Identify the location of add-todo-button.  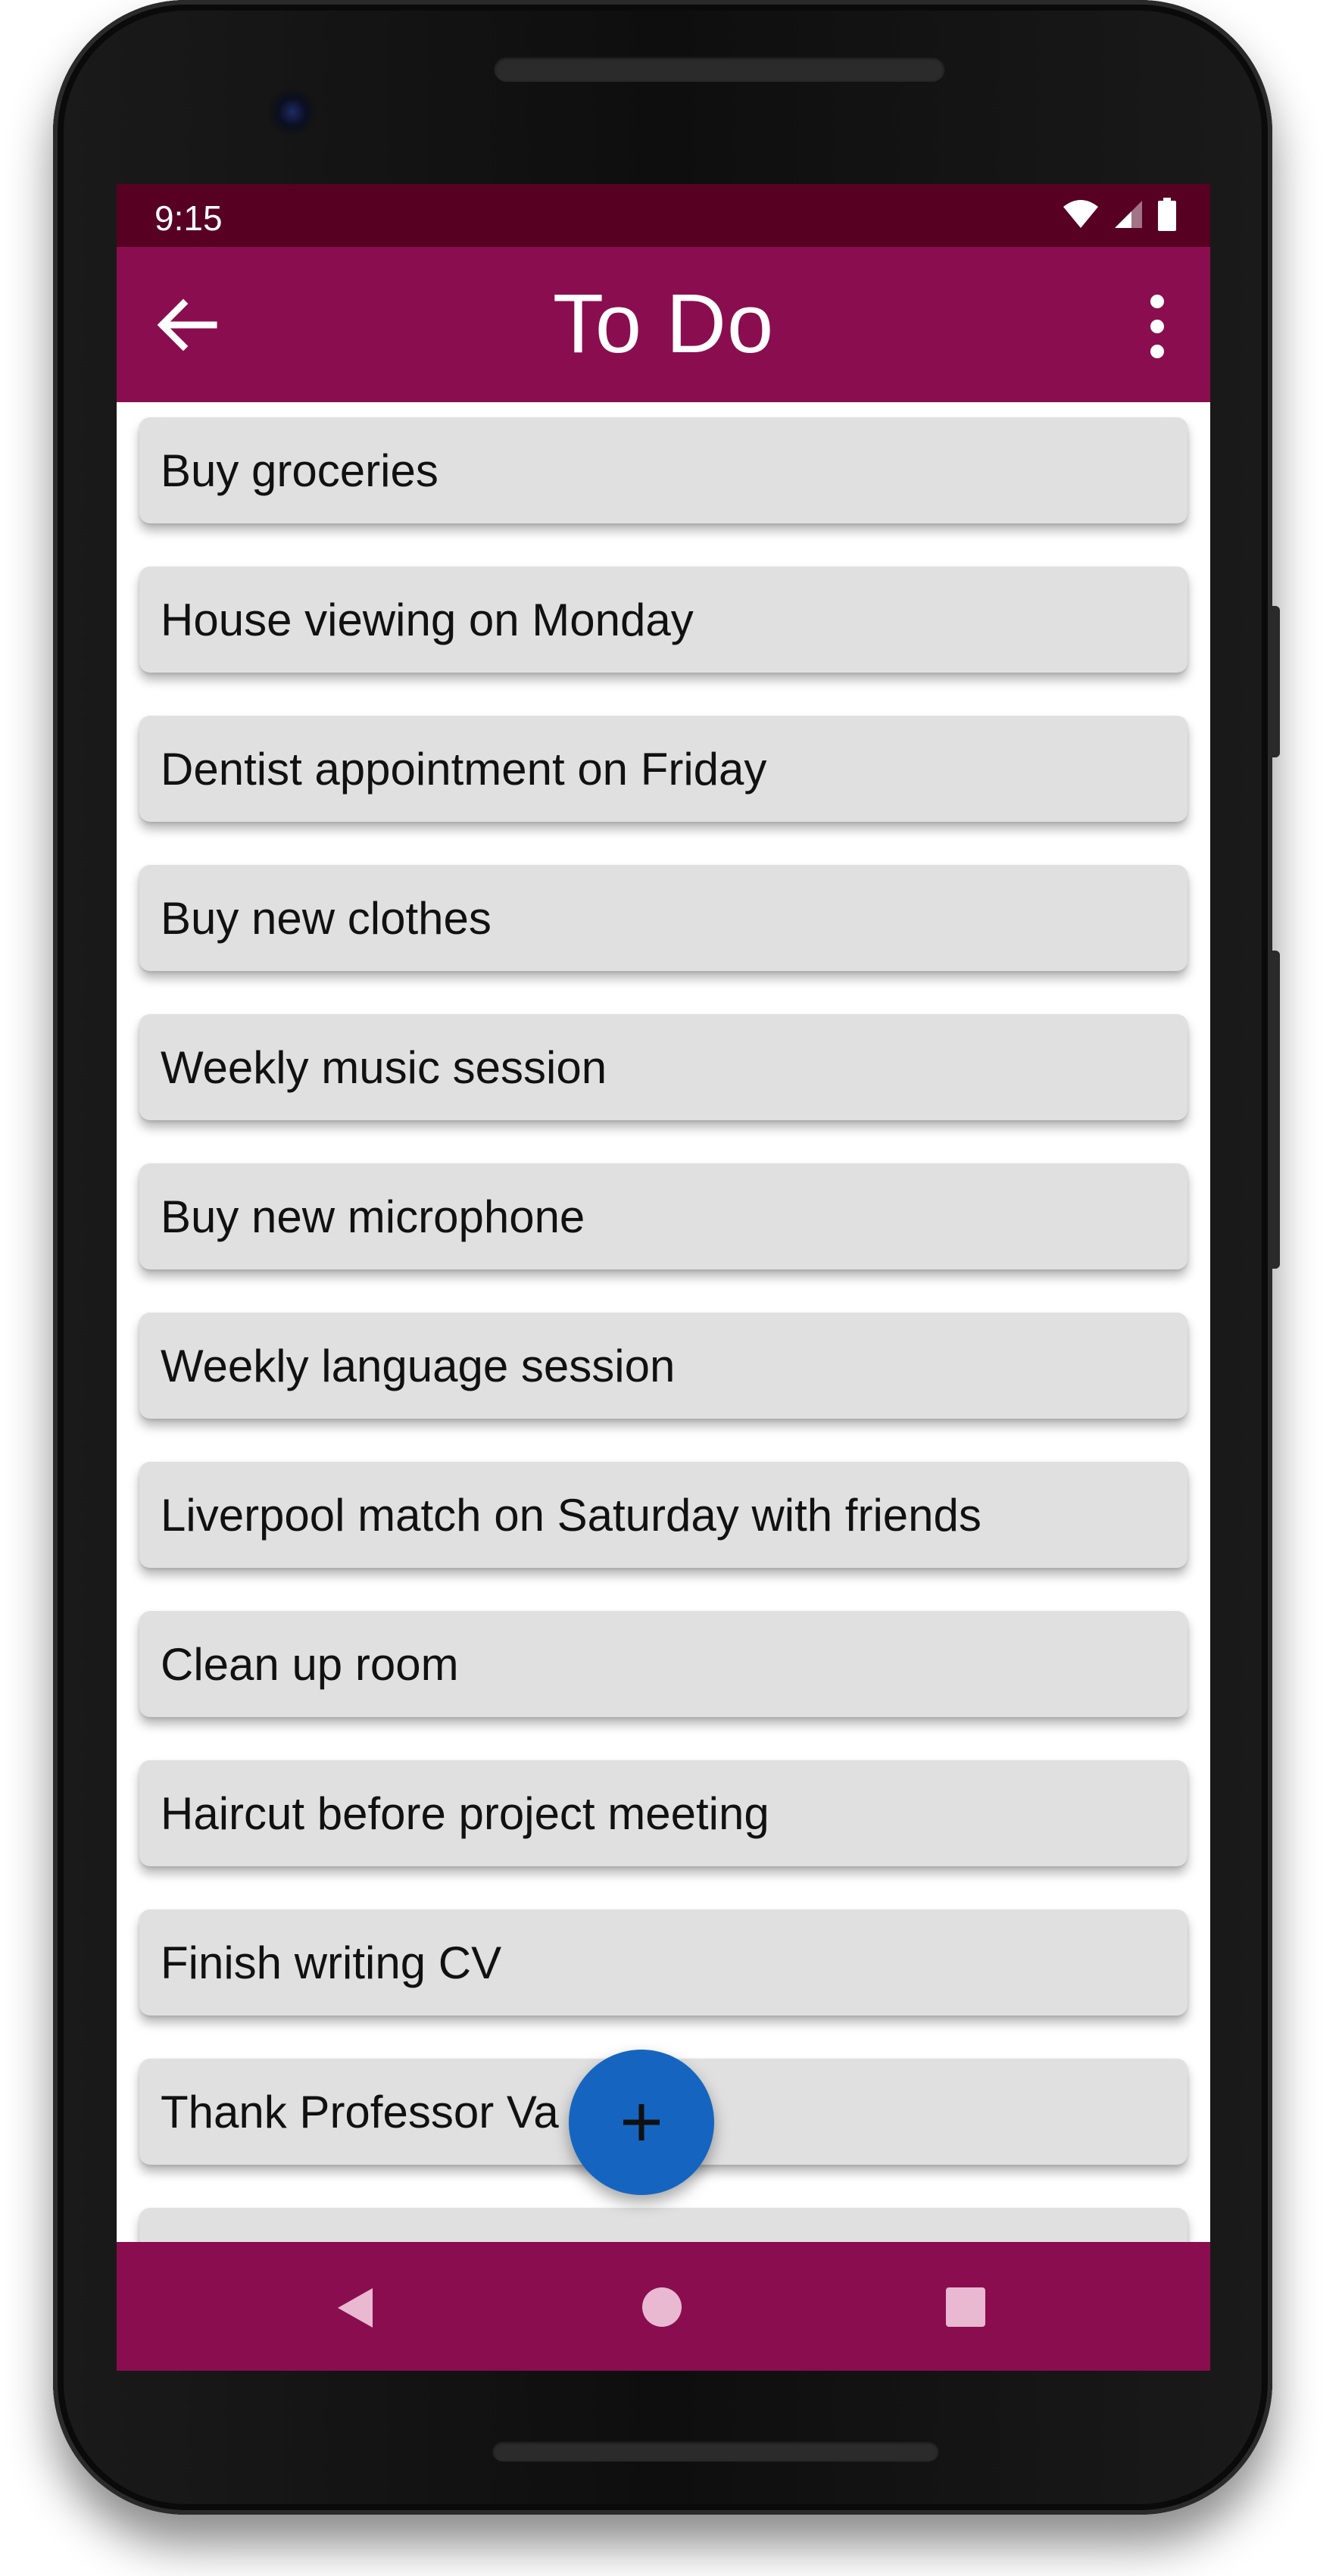
(641, 2123).